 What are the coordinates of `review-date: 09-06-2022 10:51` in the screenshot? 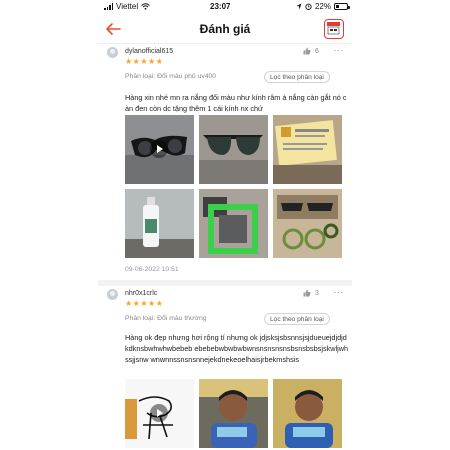 It's located at (152, 269).